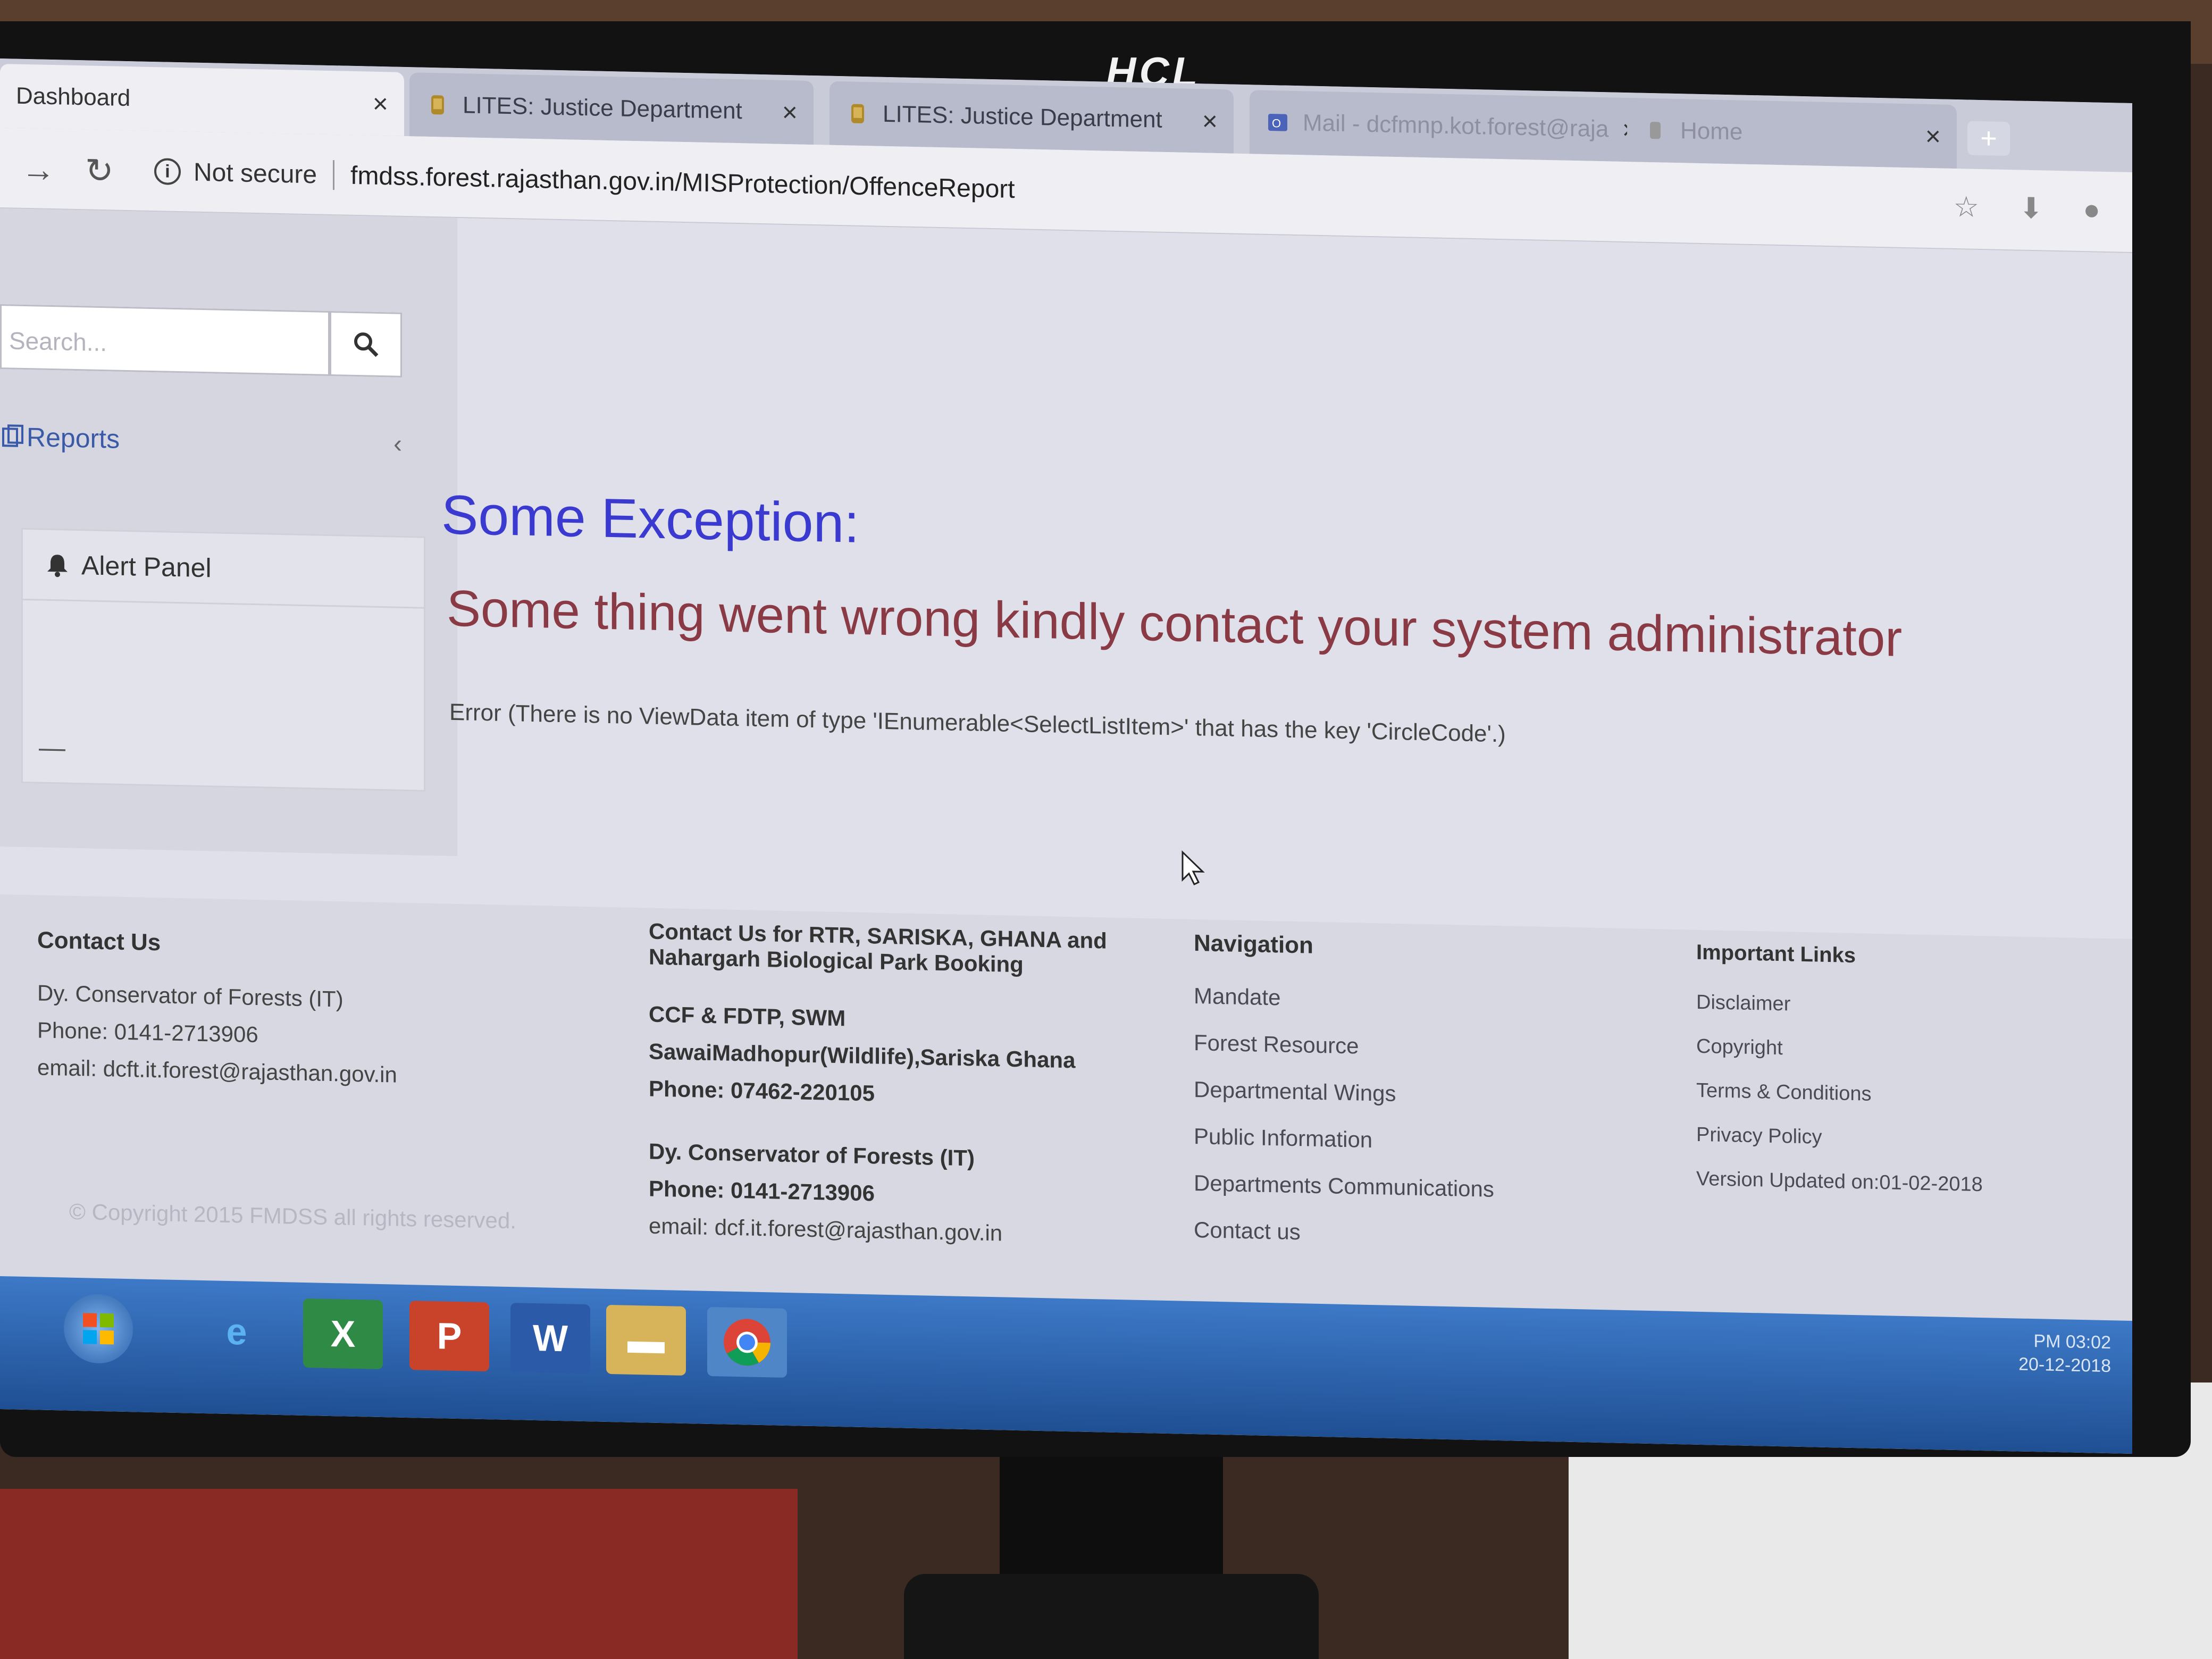  Describe the element at coordinates (646, 1340) in the screenshot. I see `file-explorer-icon: ▬` at that location.